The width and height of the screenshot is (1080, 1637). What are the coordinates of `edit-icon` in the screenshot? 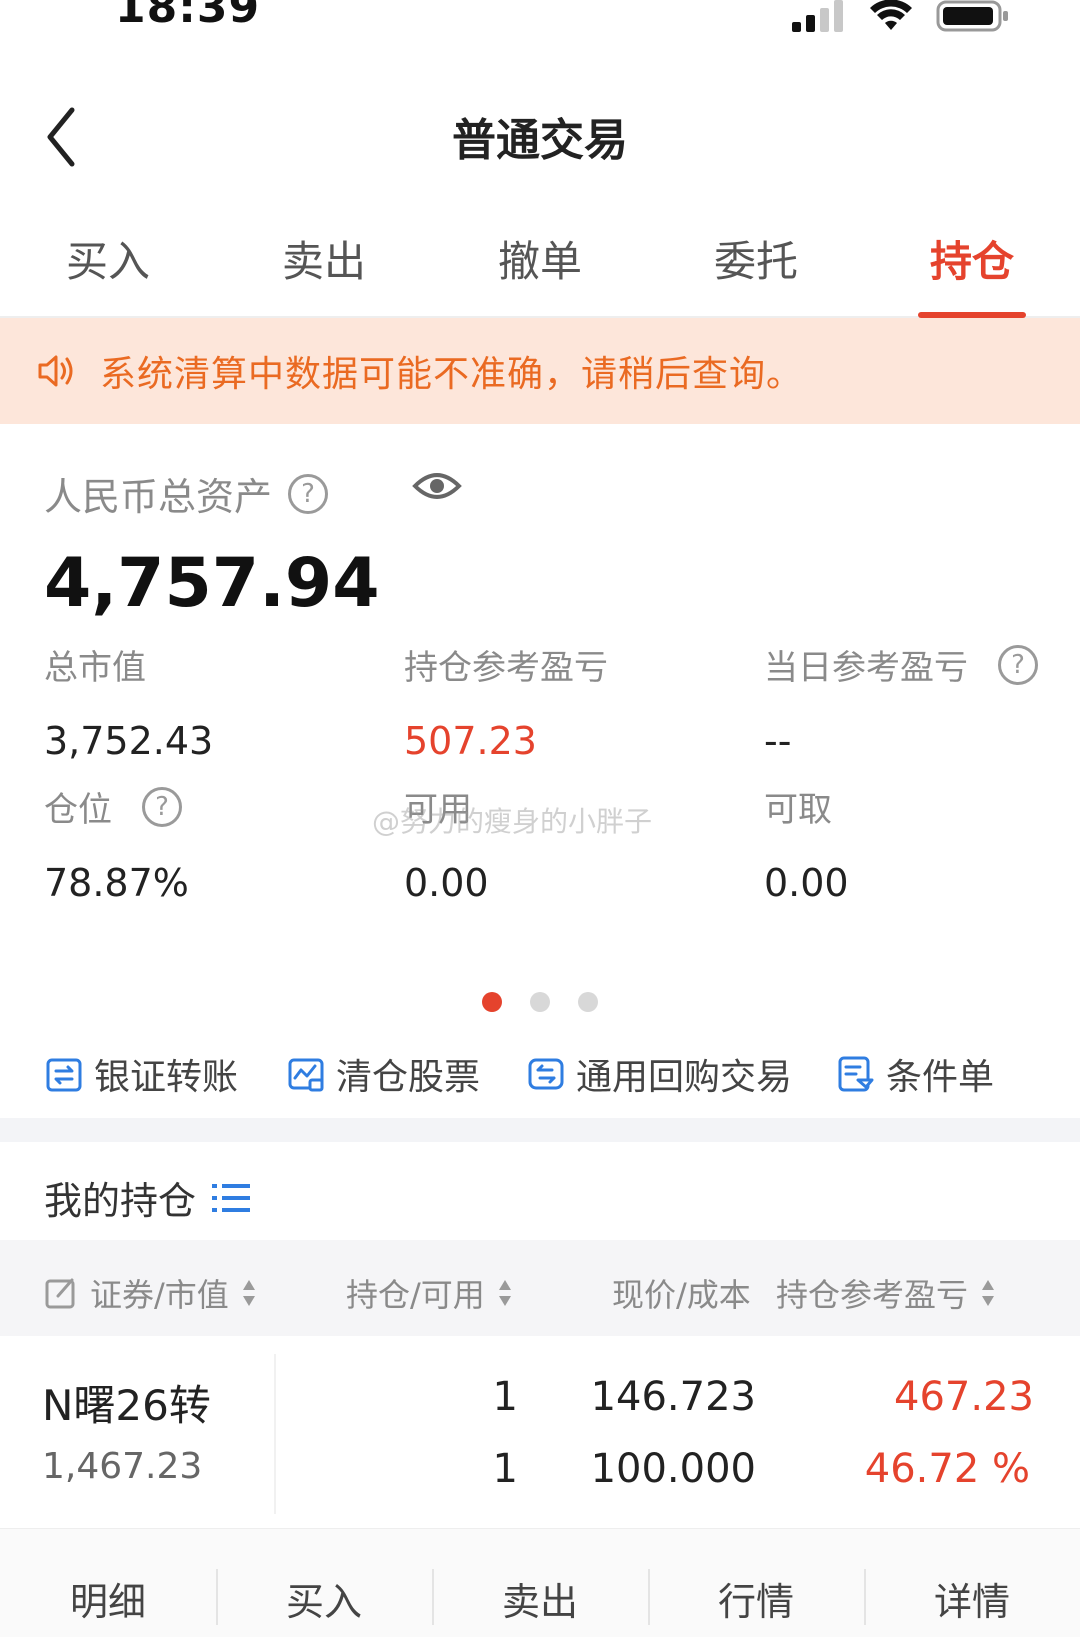 It's located at (61, 1293).